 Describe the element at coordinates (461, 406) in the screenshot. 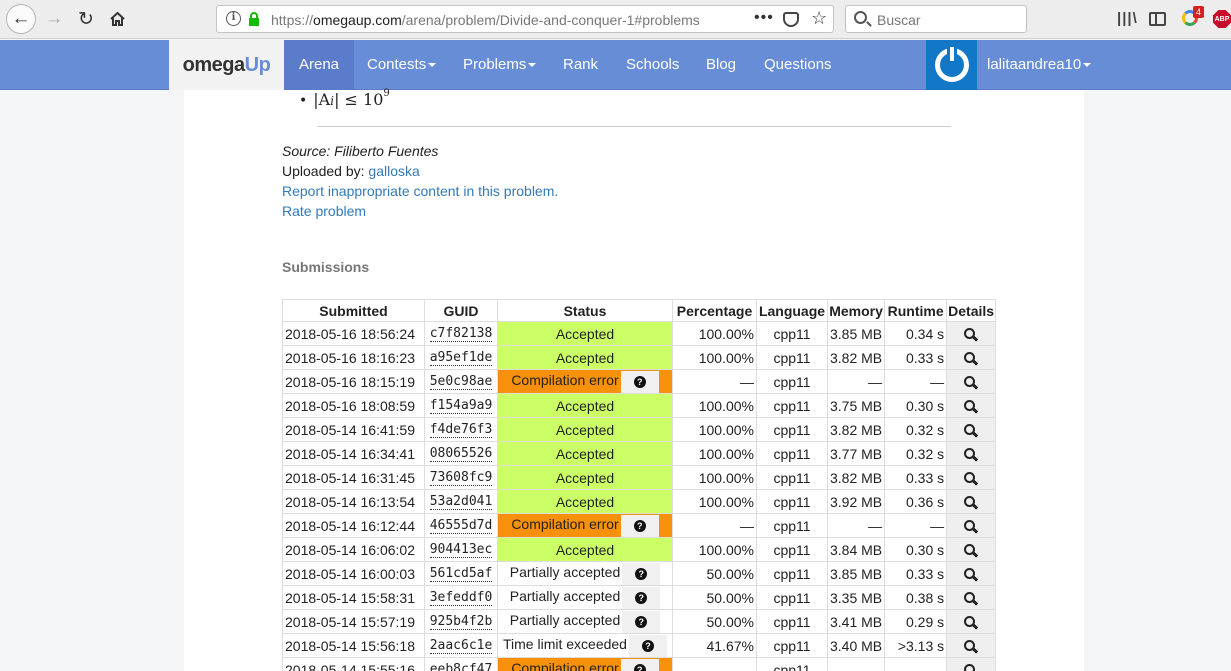

I see `guid-value: f154a9a9` at that location.